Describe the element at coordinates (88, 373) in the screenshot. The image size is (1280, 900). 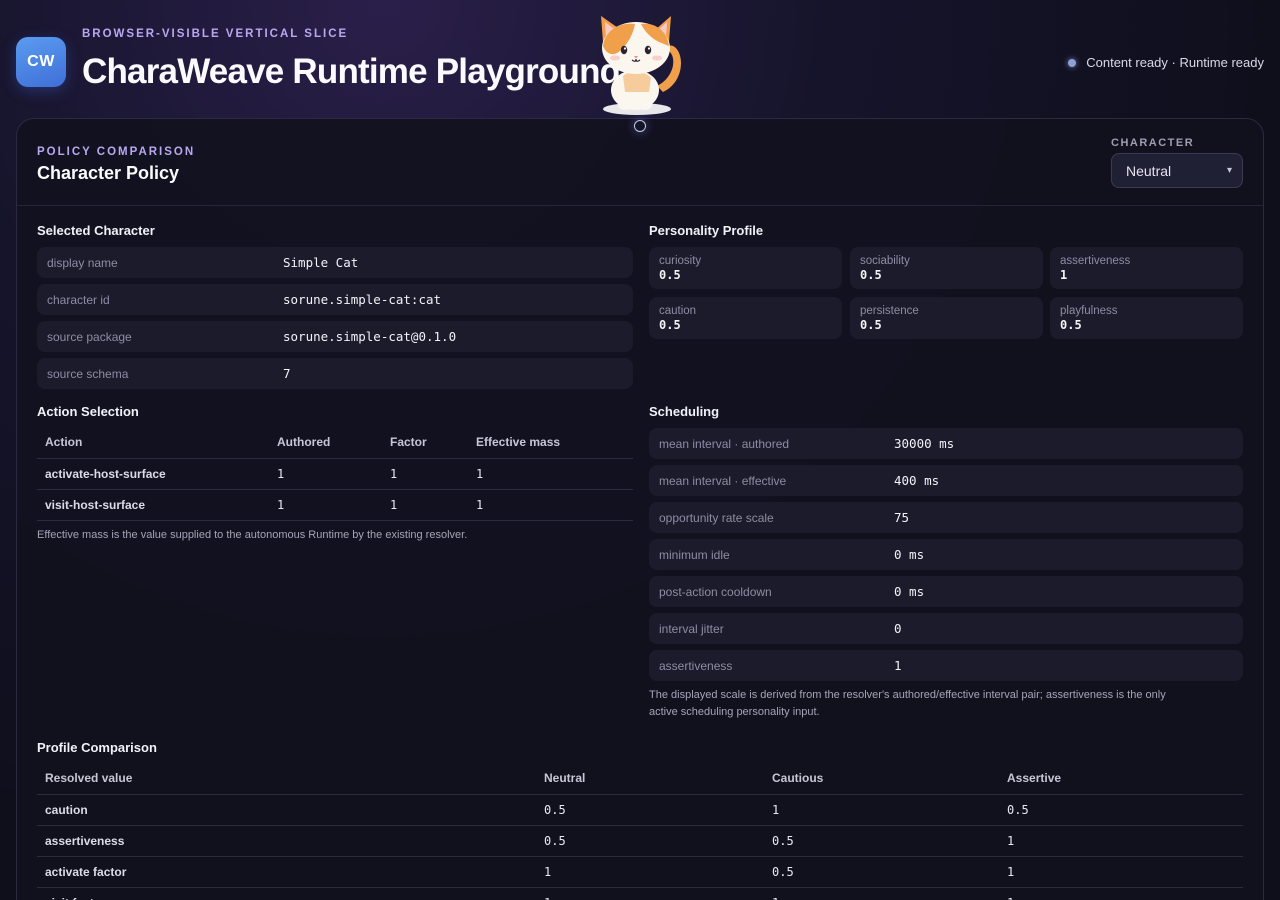
I see `kv-key: source schema` at that location.